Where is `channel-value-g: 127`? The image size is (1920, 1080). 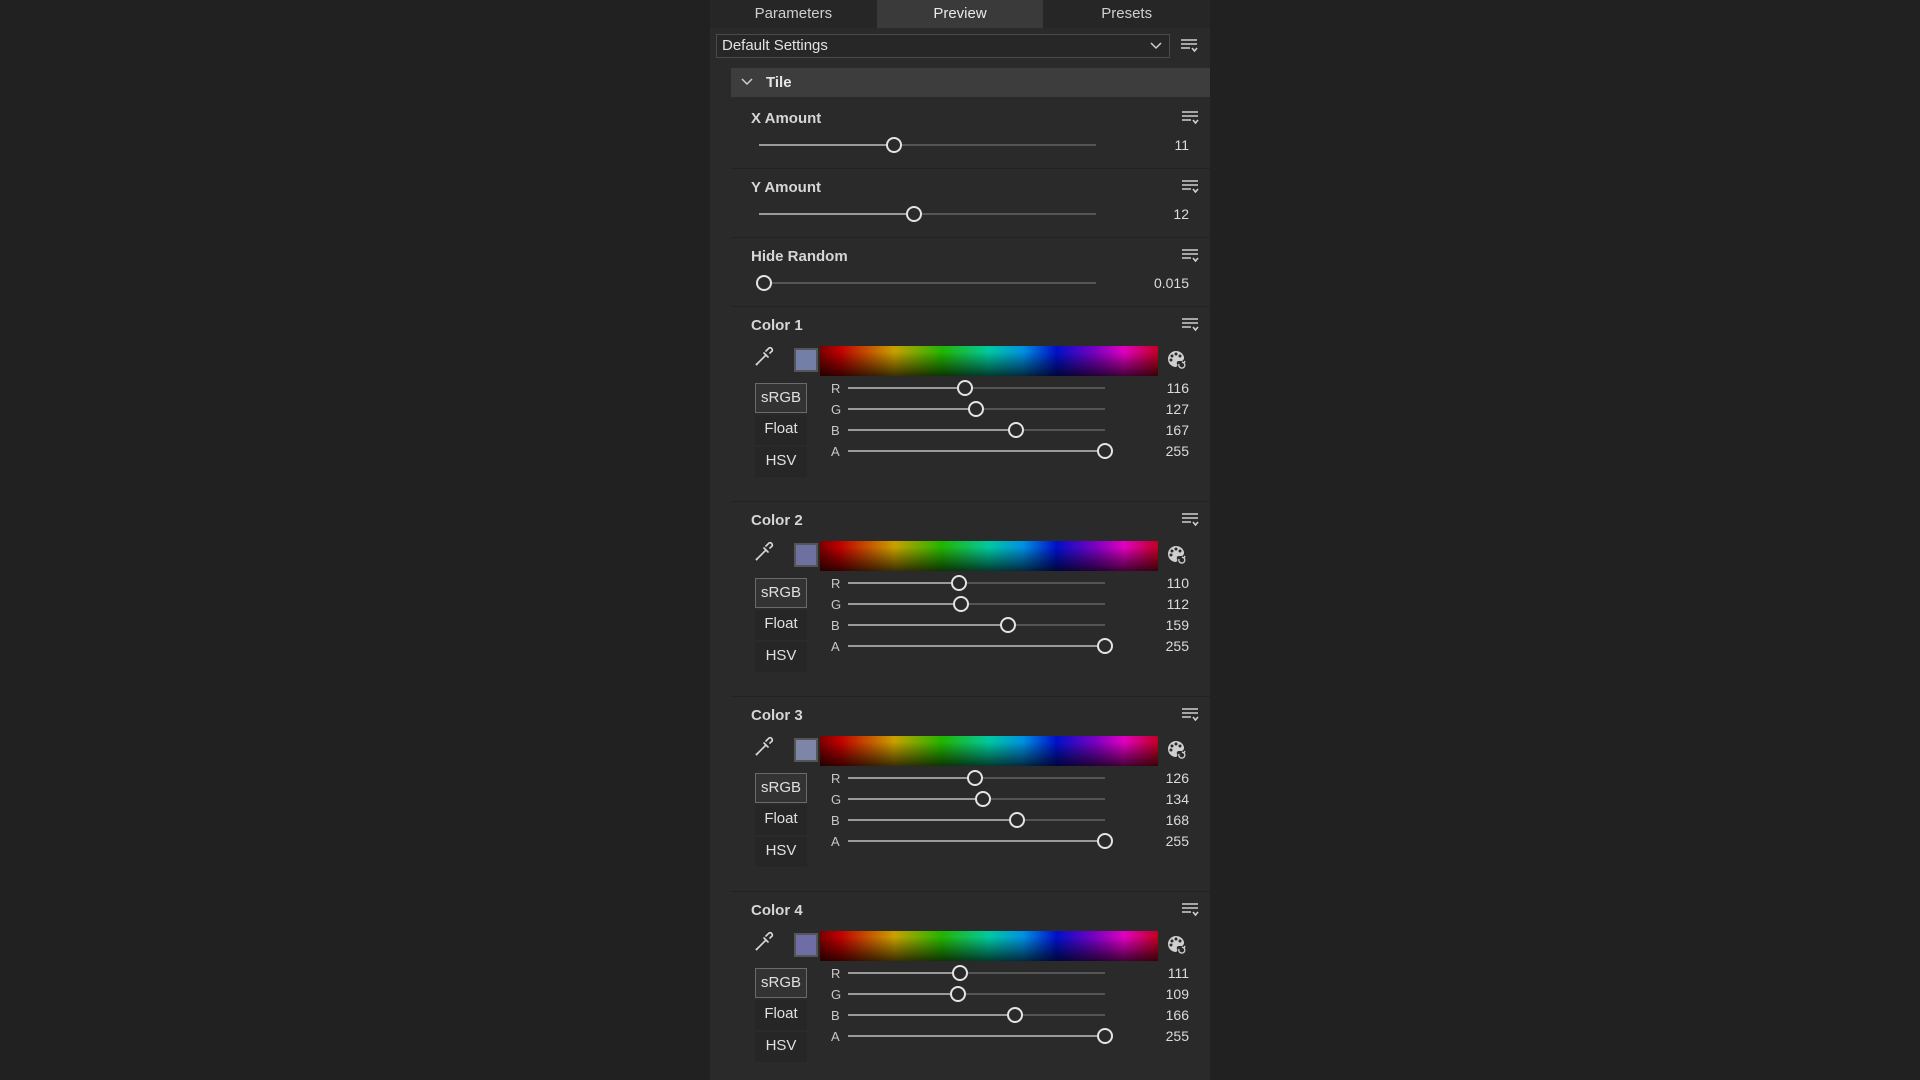
channel-value-g: 127 is located at coordinates (1177, 409).